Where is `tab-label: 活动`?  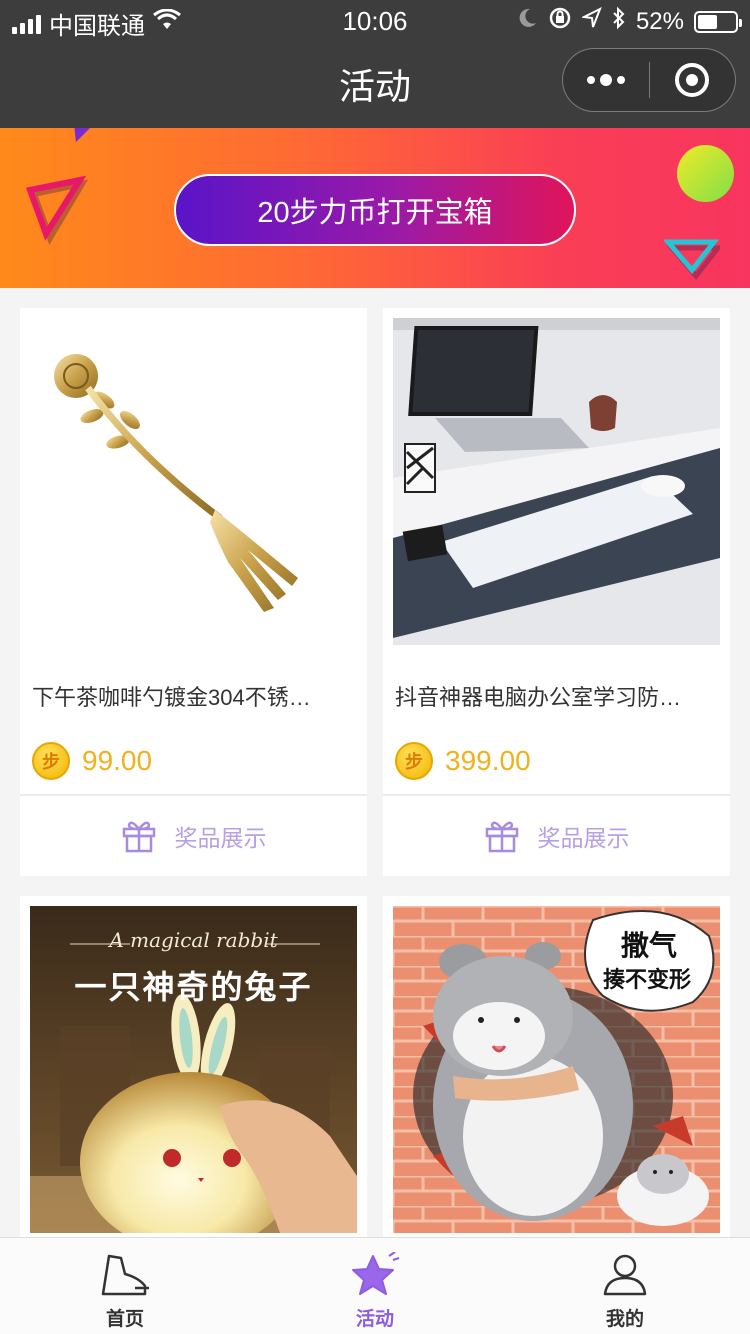
tab-label: 活动 is located at coordinates (374, 1319).